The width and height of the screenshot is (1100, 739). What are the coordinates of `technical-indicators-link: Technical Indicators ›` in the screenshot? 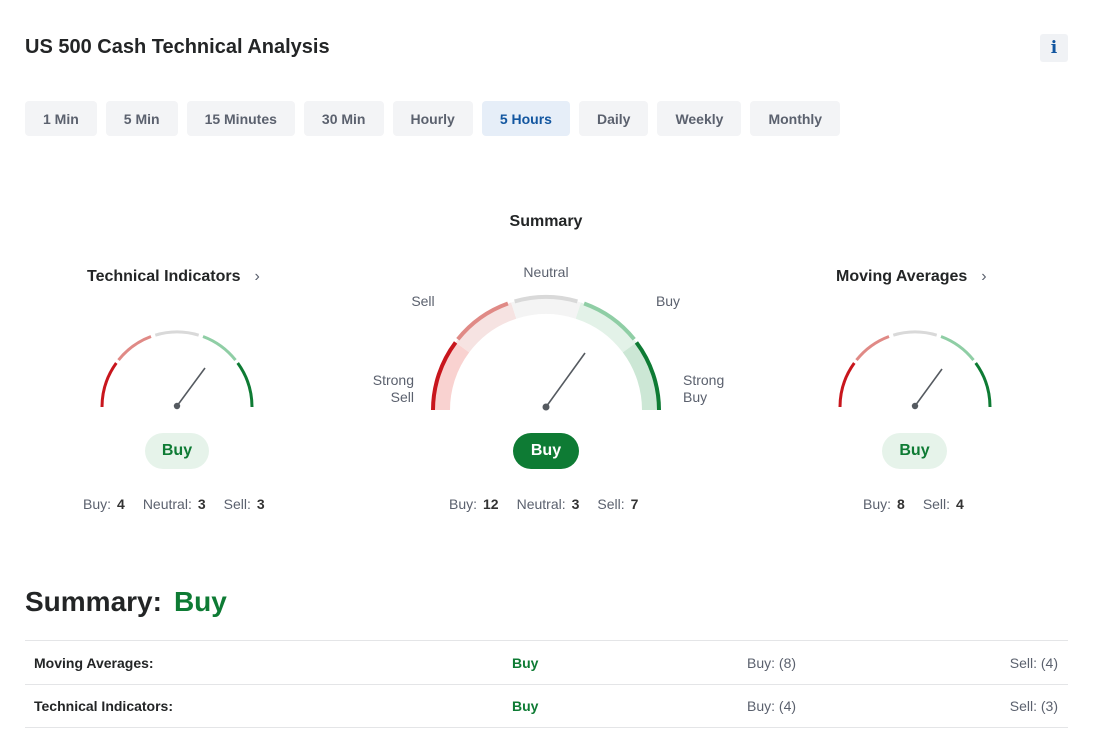 It's located at (173, 277).